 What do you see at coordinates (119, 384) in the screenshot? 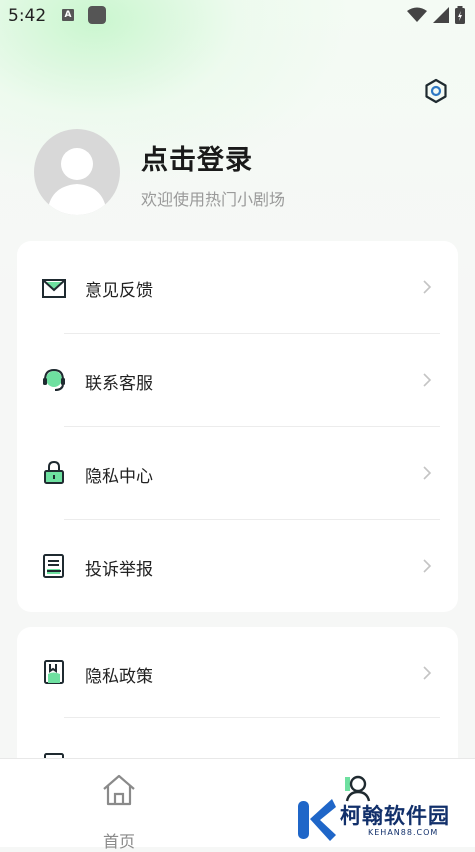
I see `menu-item-label: 联系客服` at bounding box center [119, 384].